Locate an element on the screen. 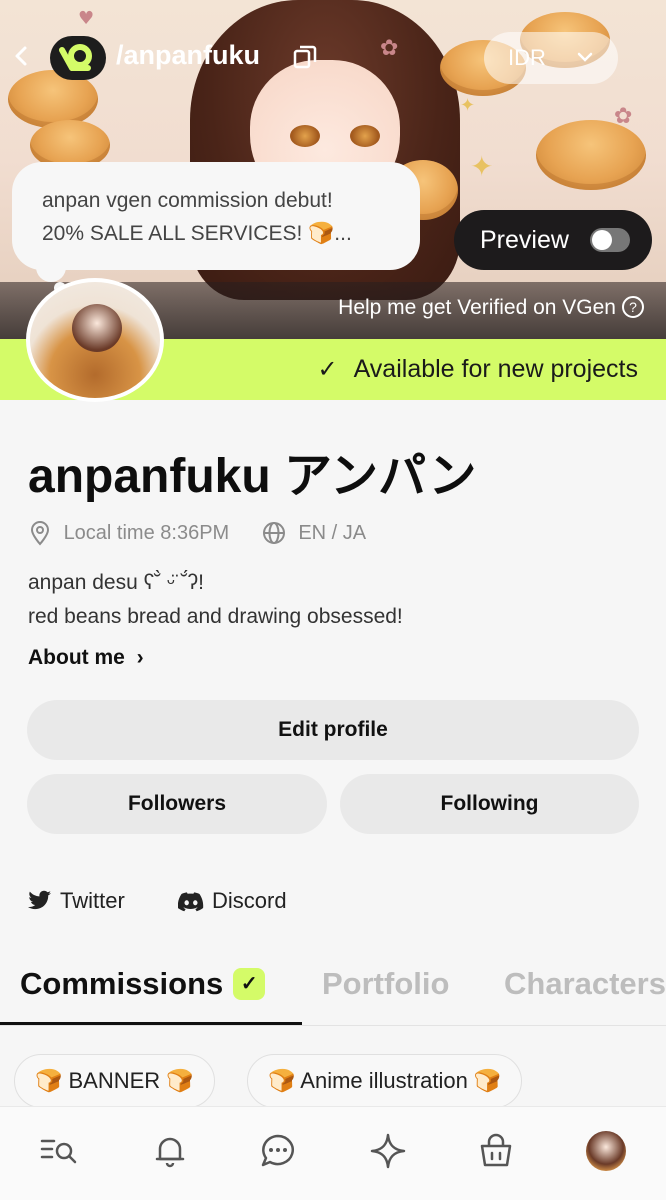 The height and width of the screenshot is (1200, 666). globe-icon is located at coordinates (273, 533).